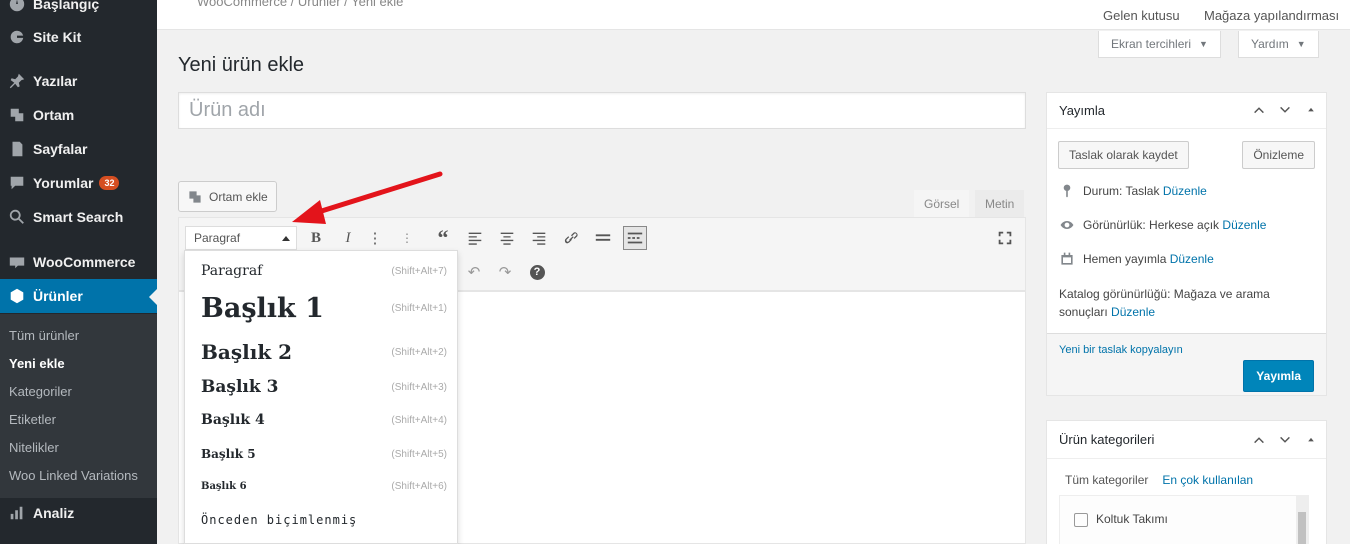  What do you see at coordinates (78, 217) in the screenshot?
I see `menu-smart-search: Smart Search` at bounding box center [78, 217].